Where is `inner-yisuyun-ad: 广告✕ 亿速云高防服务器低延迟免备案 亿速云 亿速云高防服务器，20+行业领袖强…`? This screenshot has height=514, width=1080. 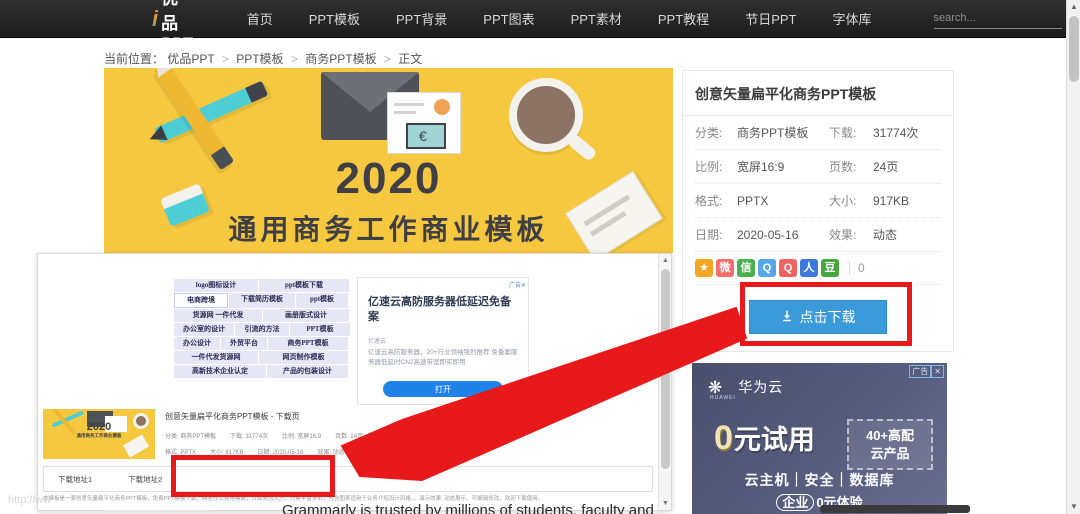 inner-yisuyun-ad: 广告✕ 亿速云高防服务器低延迟免备案 亿速云 亿速云高防服务器，20+行业领袖强… is located at coordinates (443, 341).